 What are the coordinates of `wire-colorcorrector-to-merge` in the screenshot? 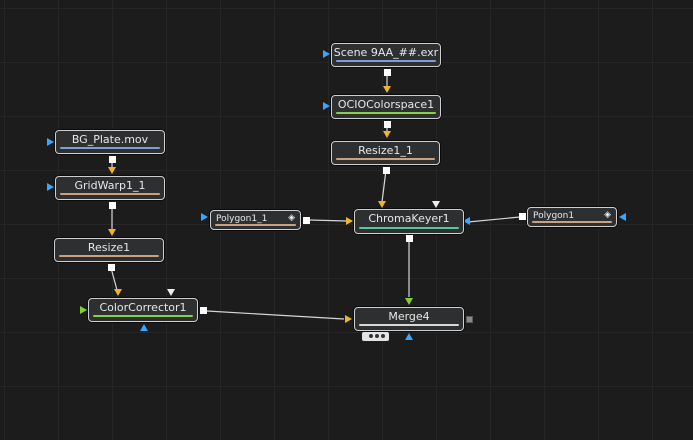 It's located at (275, 315).